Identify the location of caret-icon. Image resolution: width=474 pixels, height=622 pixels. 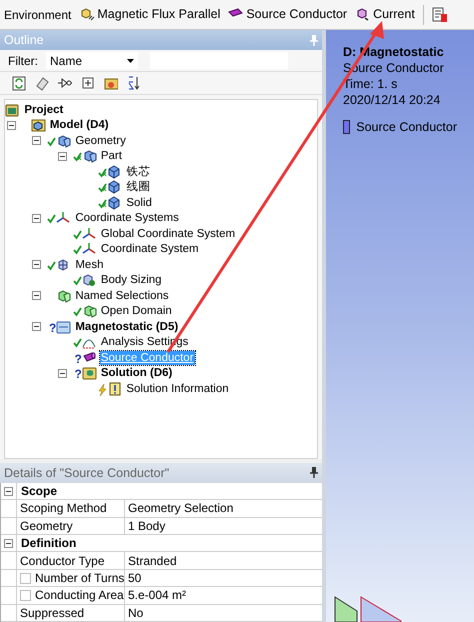
(130, 60).